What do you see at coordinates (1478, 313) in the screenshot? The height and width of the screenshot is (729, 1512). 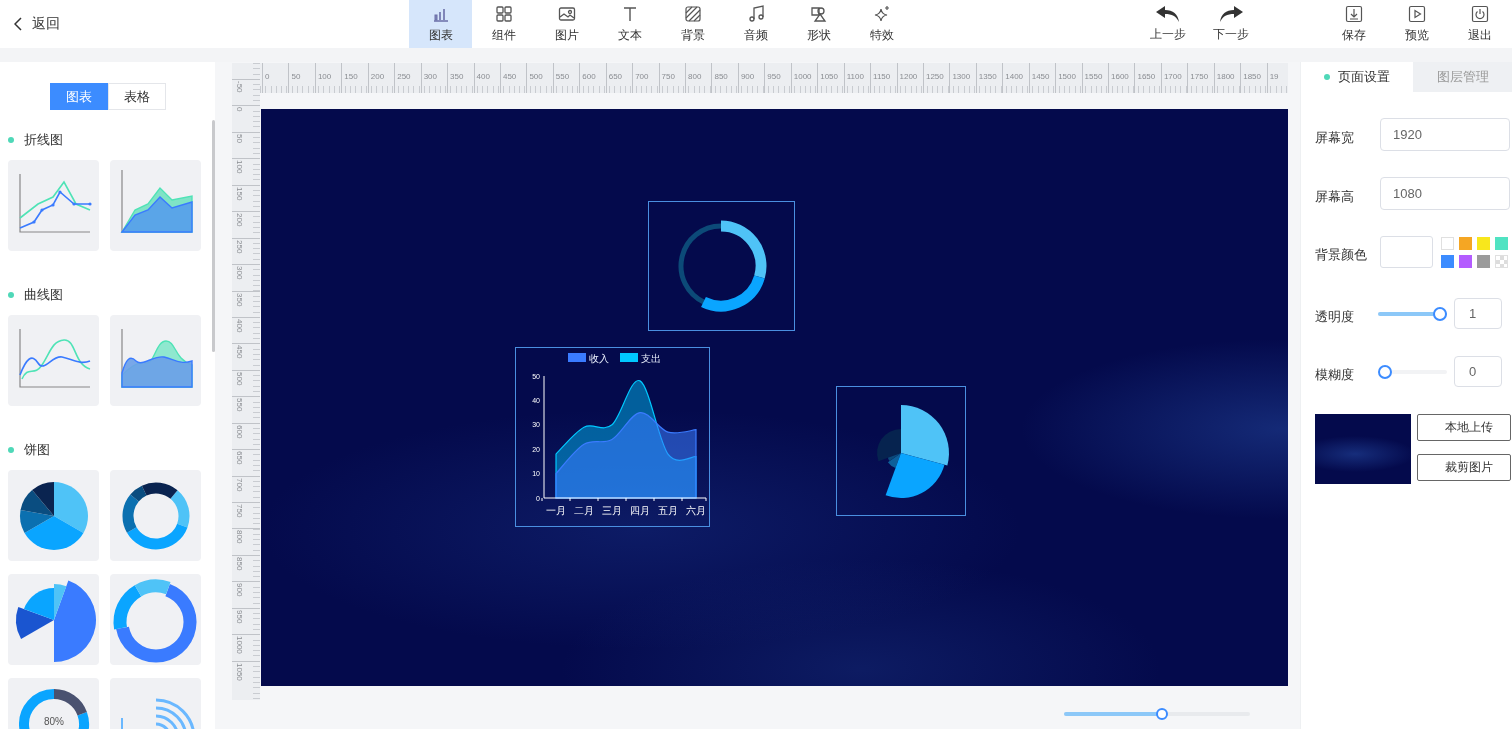 I see `number-field: 1` at bounding box center [1478, 313].